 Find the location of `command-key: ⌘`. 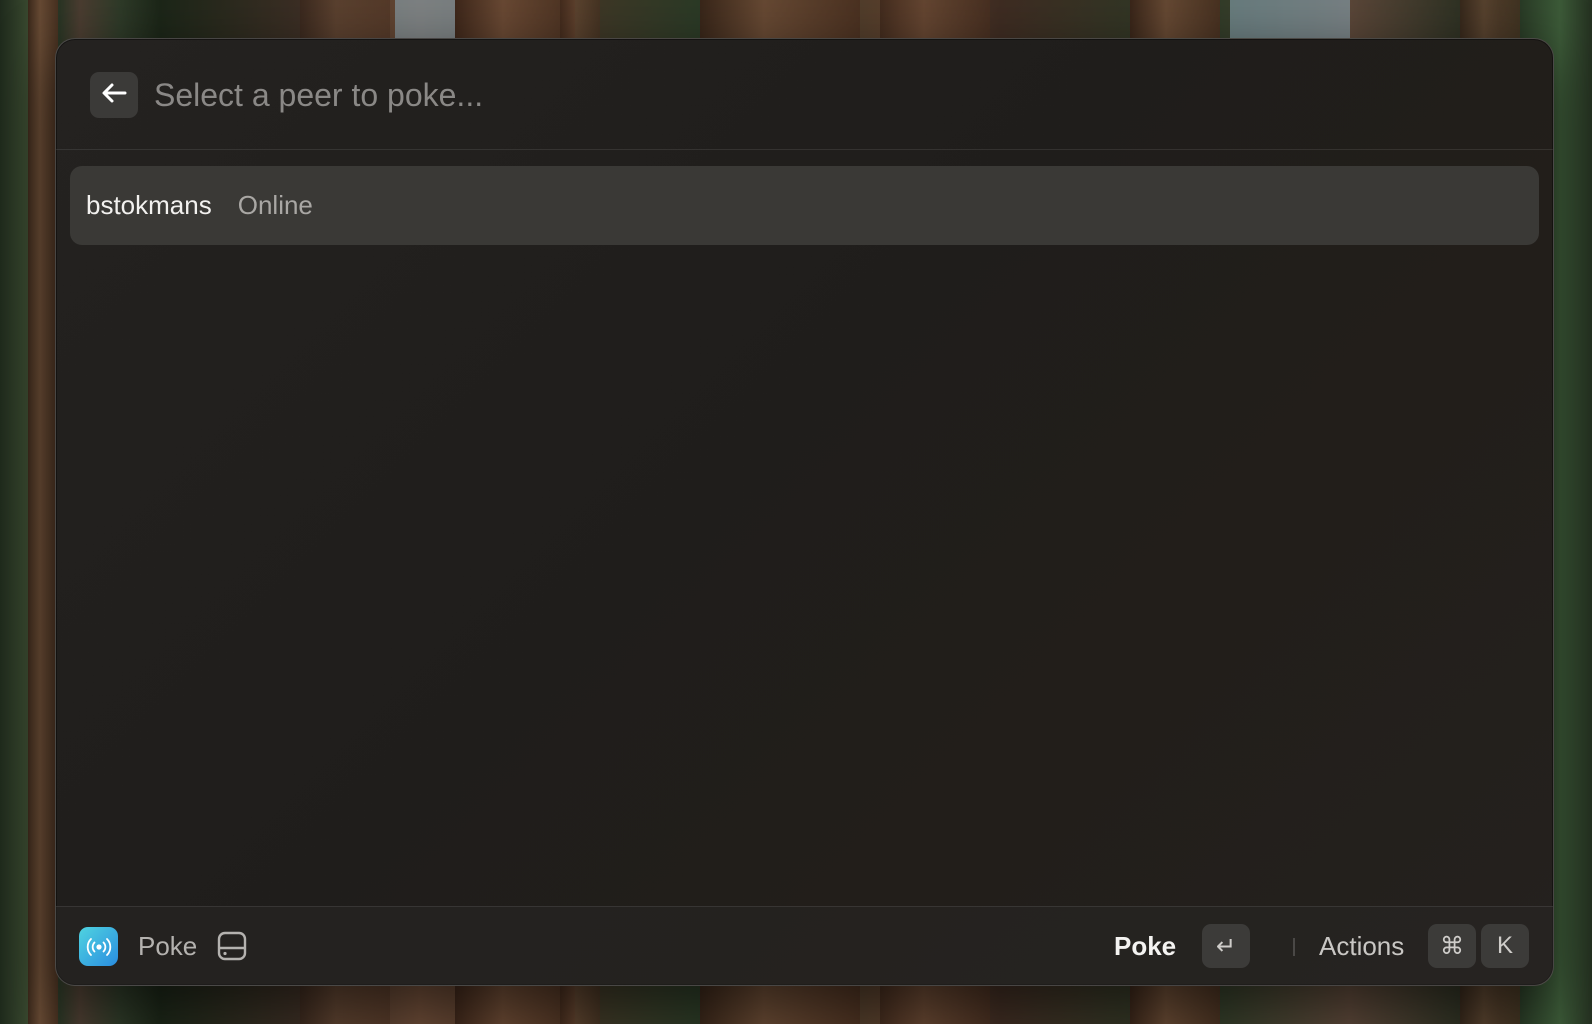

command-key: ⌘ is located at coordinates (1452, 946).